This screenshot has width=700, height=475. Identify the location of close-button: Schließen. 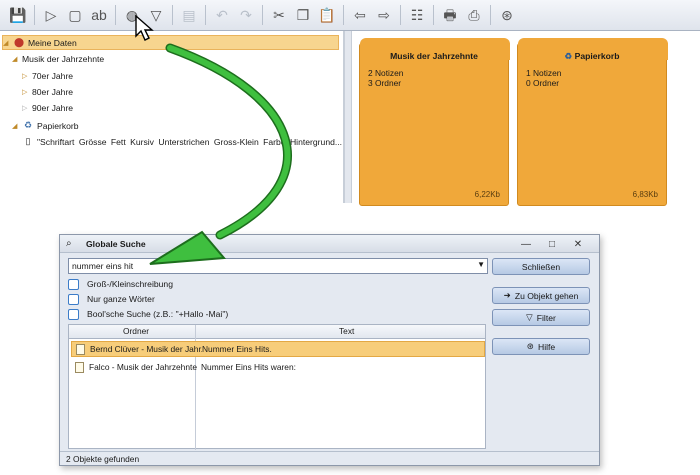
(541, 266).